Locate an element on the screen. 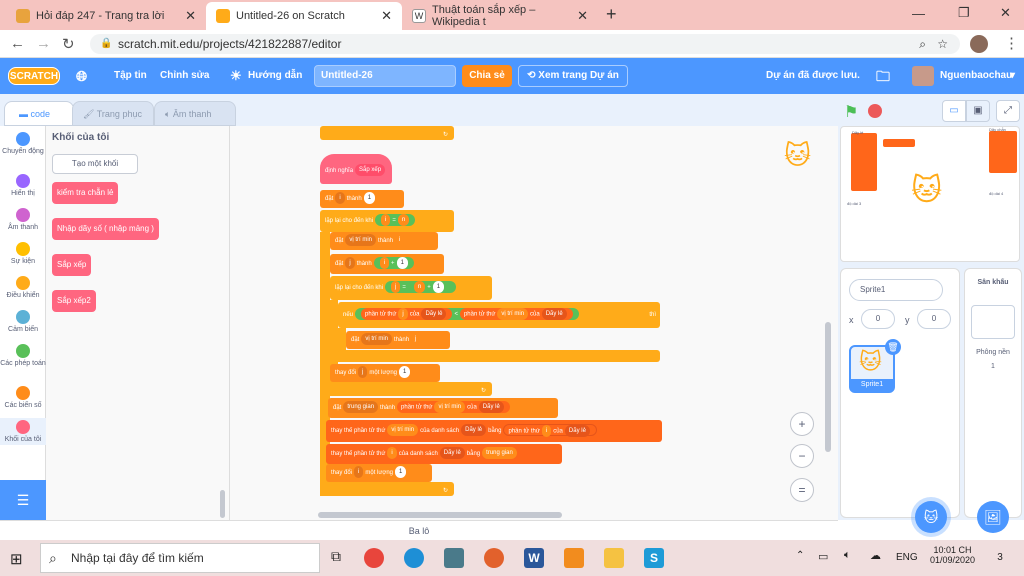 The height and width of the screenshot is (576, 1024). firefox-icon is located at coordinates (494, 558).